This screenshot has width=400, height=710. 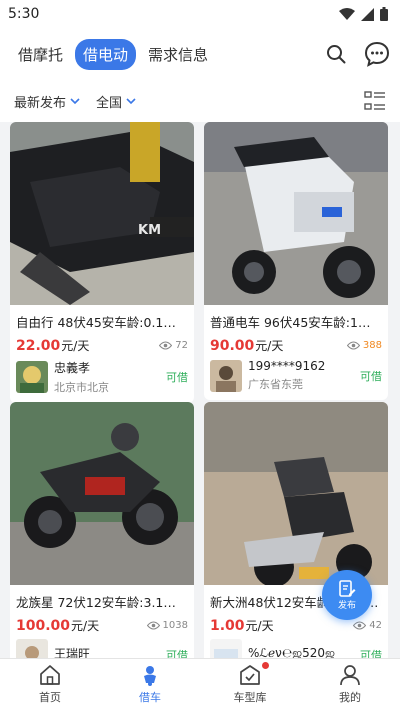 What do you see at coordinates (250, 697) in the screenshot?
I see `nav-garage-label: 车型库` at bounding box center [250, 697].